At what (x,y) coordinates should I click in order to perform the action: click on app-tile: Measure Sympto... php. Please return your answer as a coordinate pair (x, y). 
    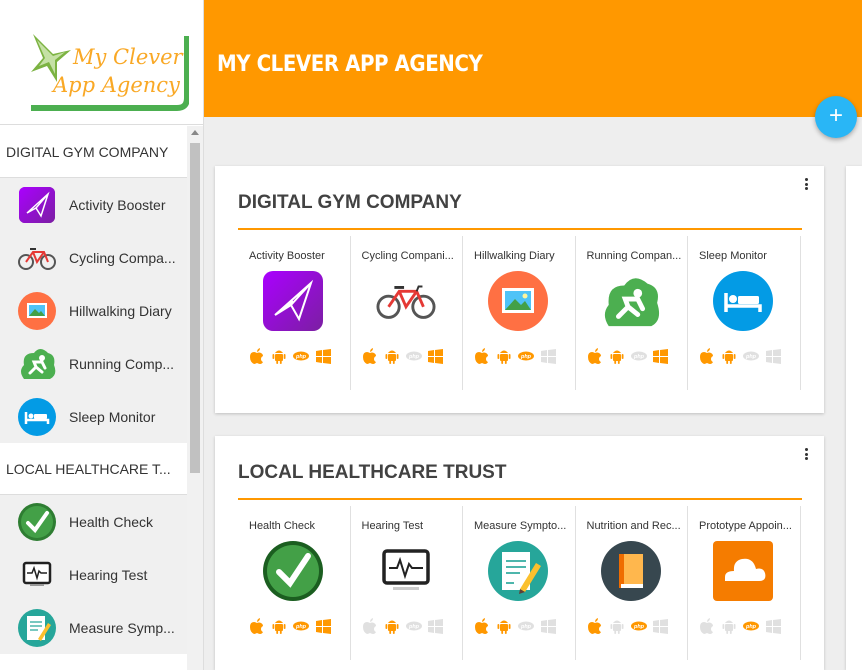
    Looking at the image, I should click on (519, 583).